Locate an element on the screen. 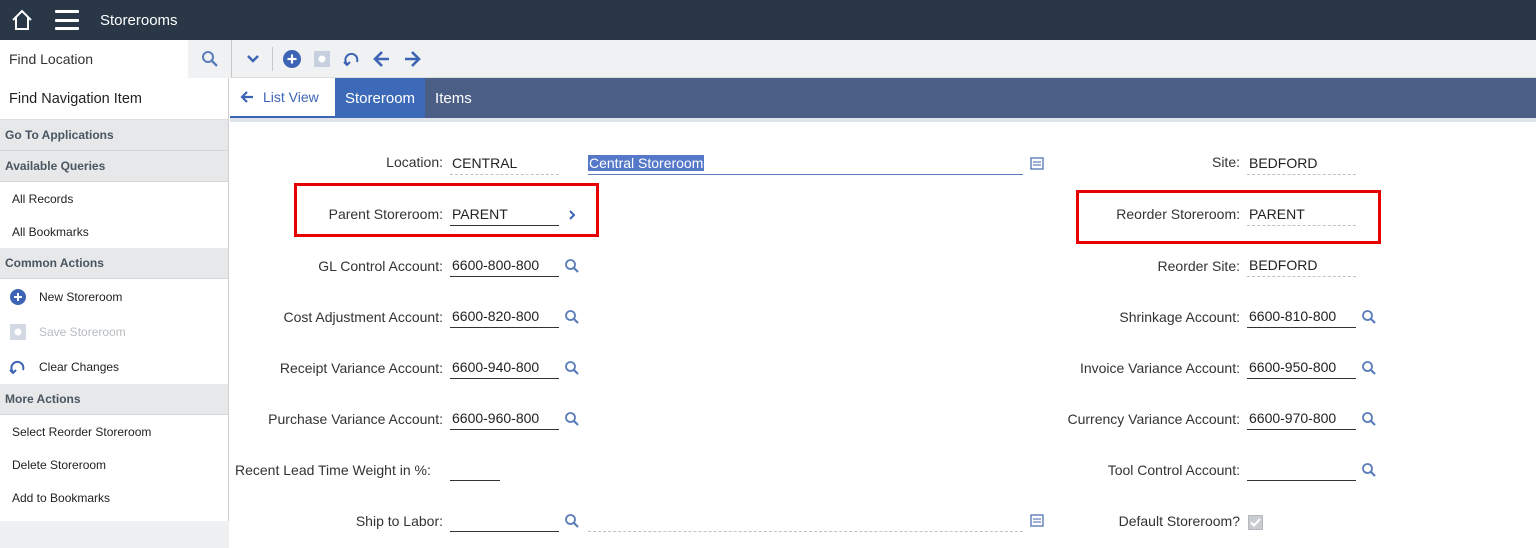  save-button is located at coordinates (322, 59).